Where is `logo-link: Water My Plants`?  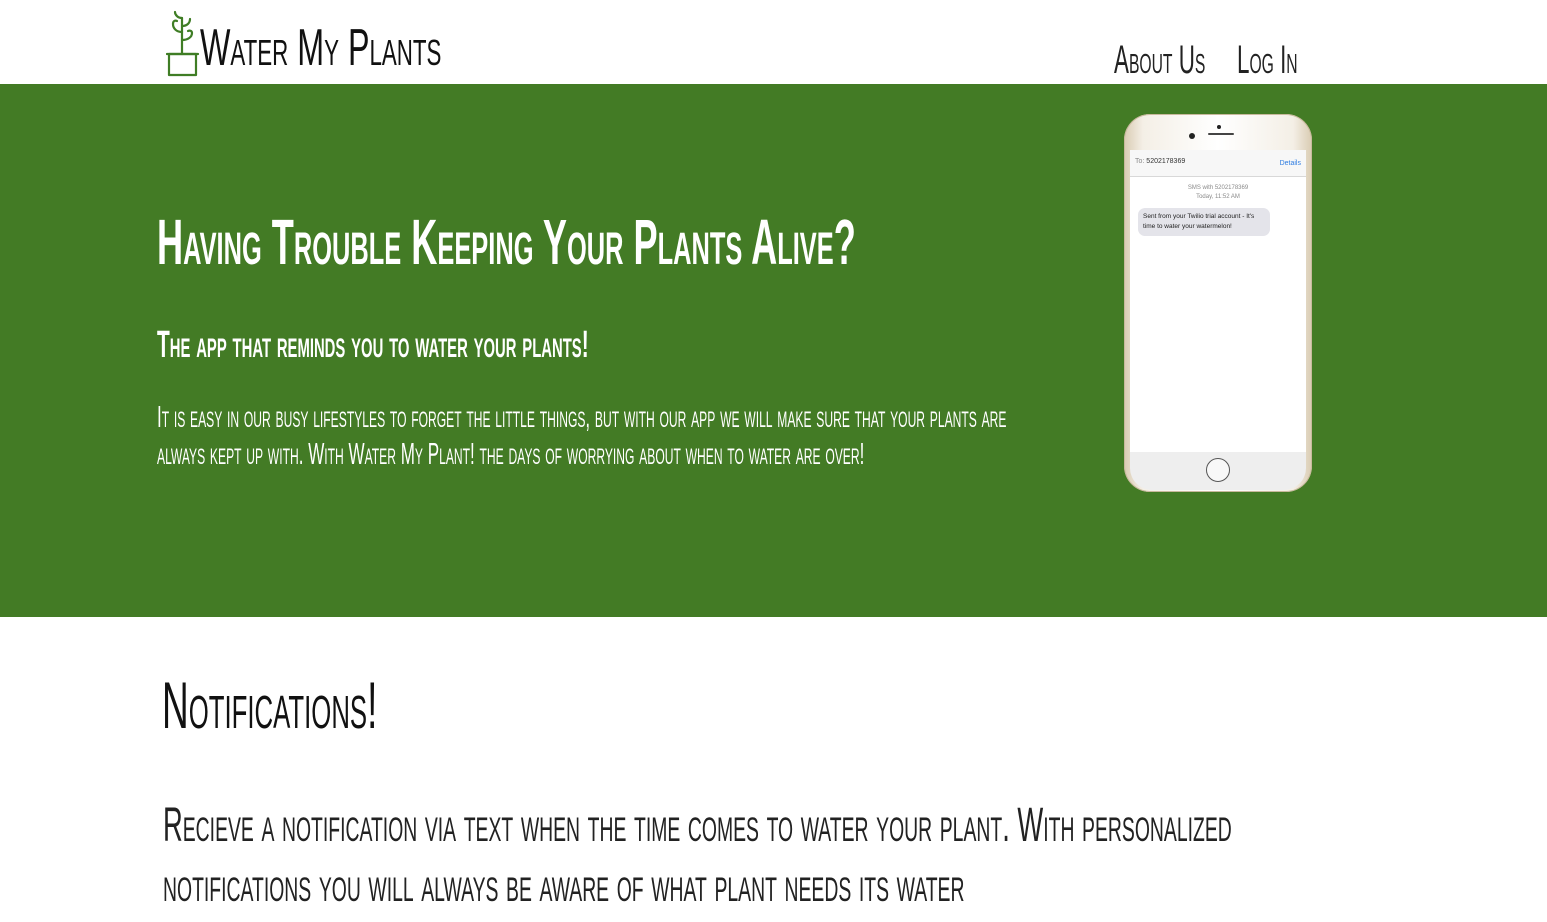
logo-link: Water My Plants is located at coordinates (303, 43).